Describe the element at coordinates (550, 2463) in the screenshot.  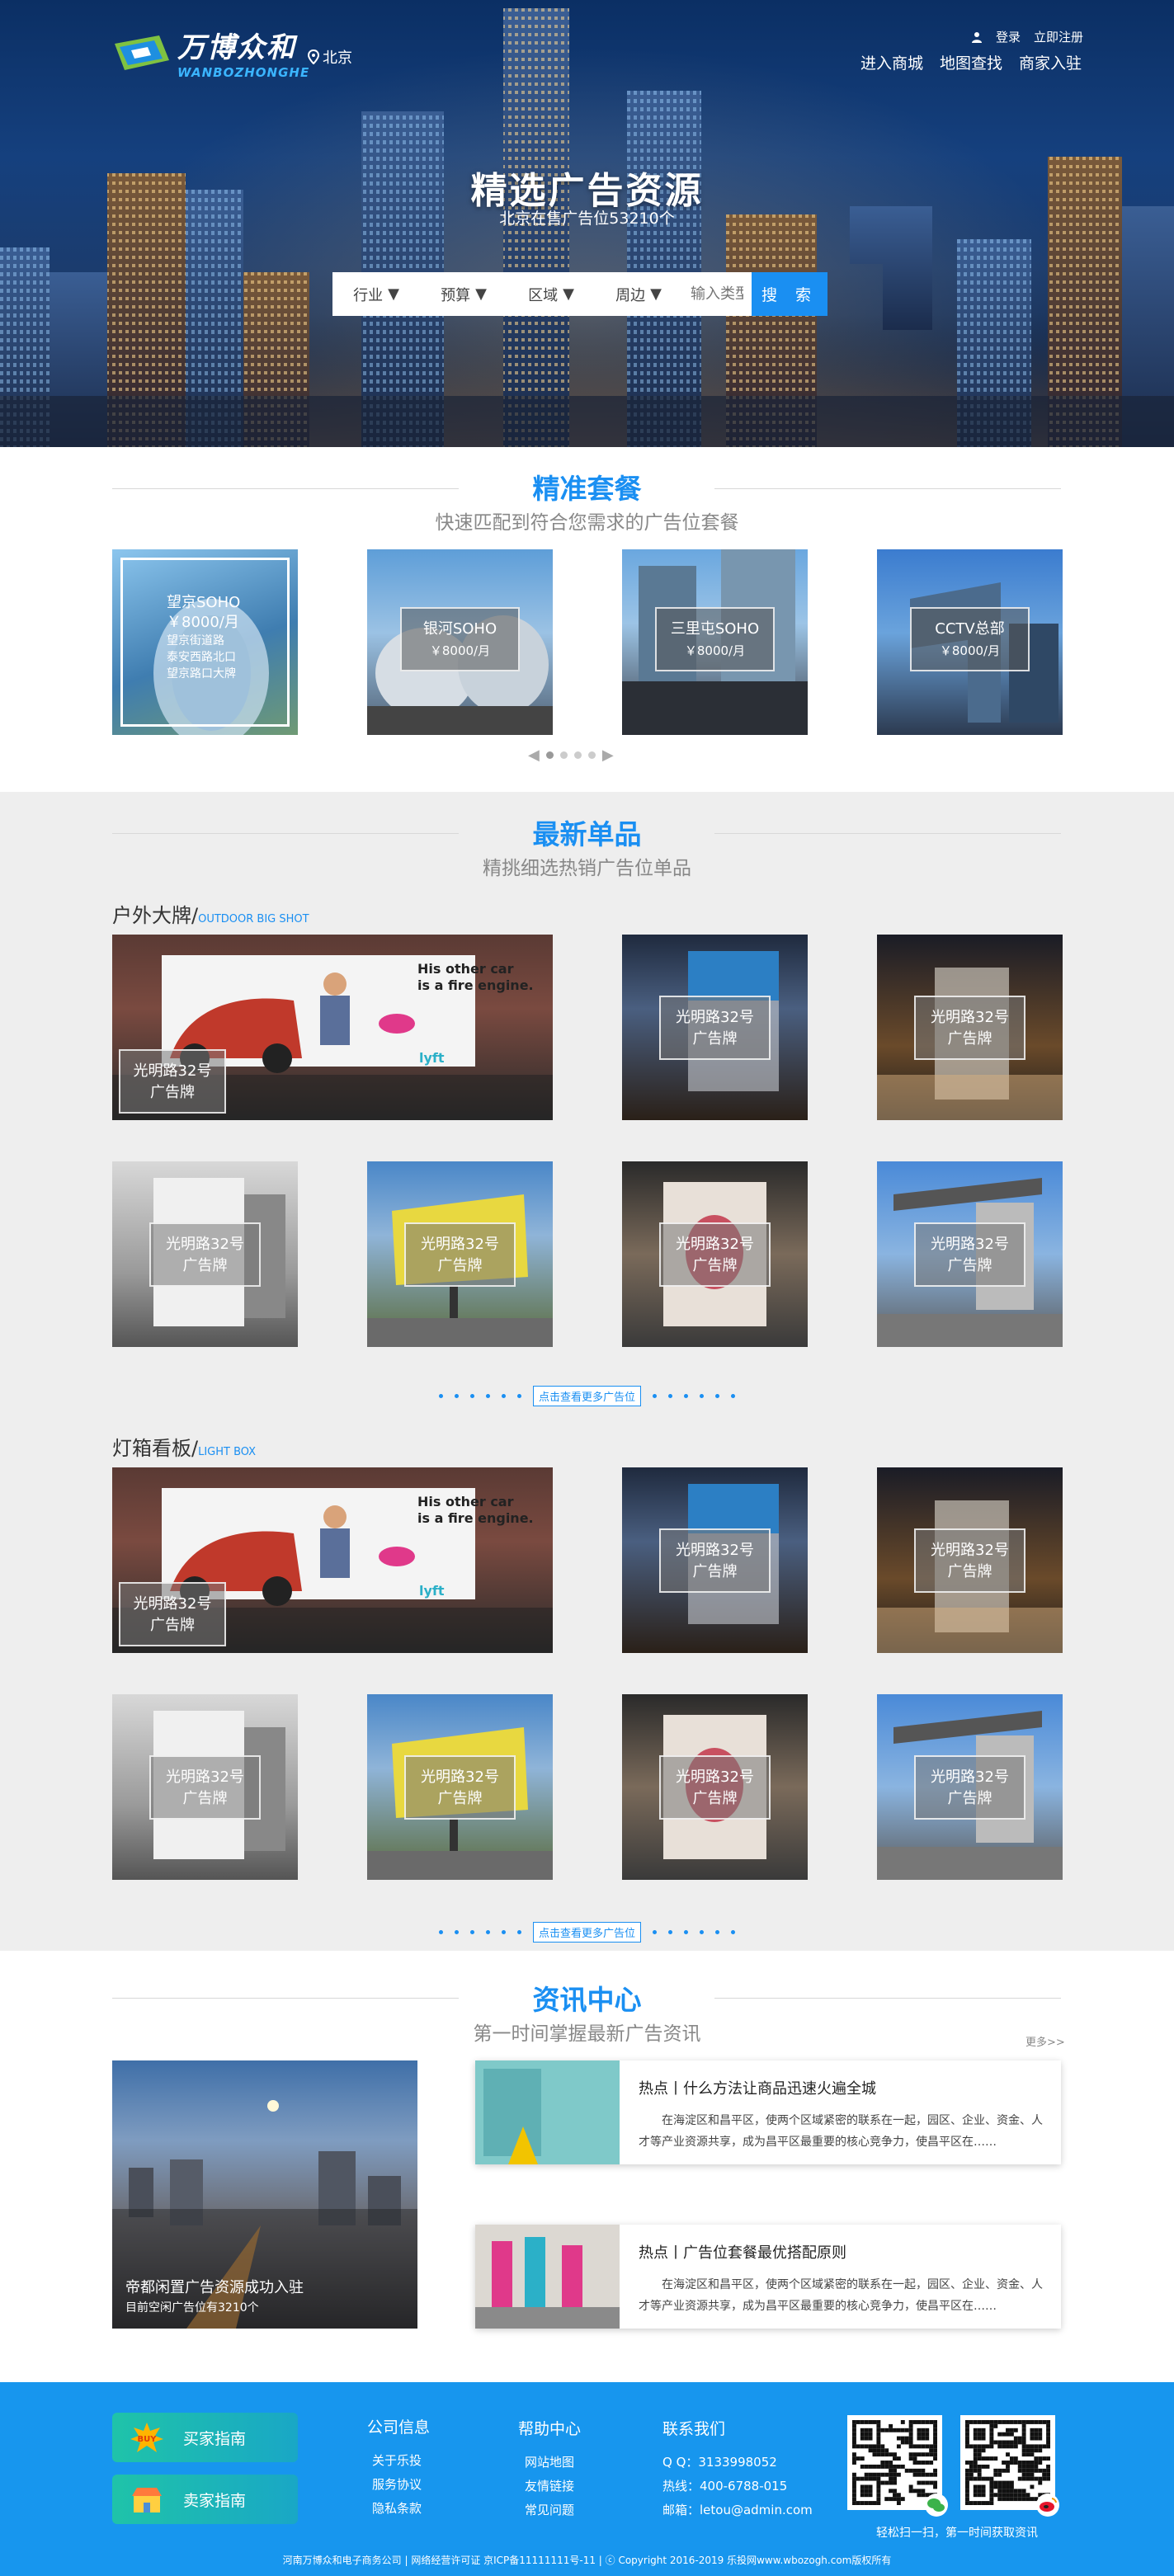
I see `footer-link: 网站地图` at that location.